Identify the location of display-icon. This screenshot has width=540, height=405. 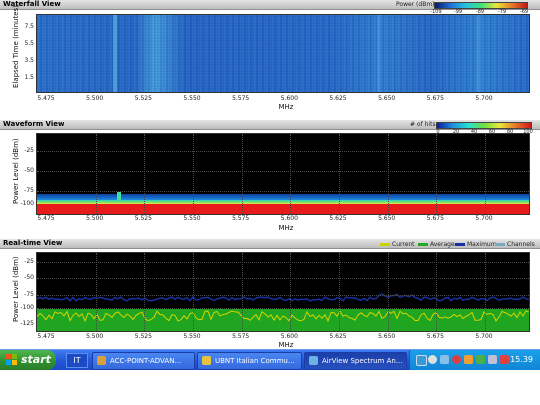
(492, 359).